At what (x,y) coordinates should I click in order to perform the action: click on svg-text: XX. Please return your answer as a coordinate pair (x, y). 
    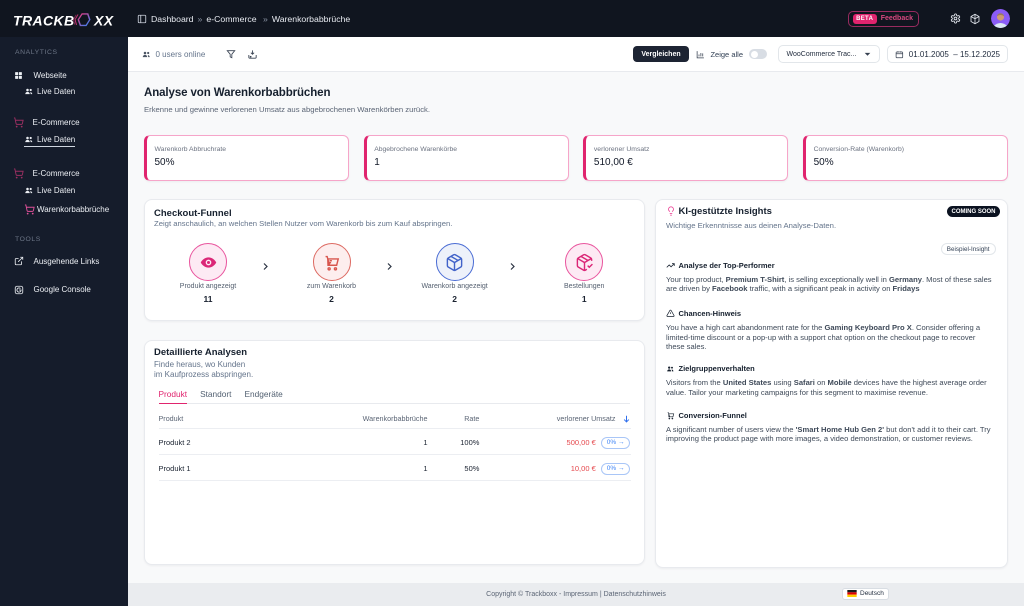
    Looking at the image, I should click on (104, 21).